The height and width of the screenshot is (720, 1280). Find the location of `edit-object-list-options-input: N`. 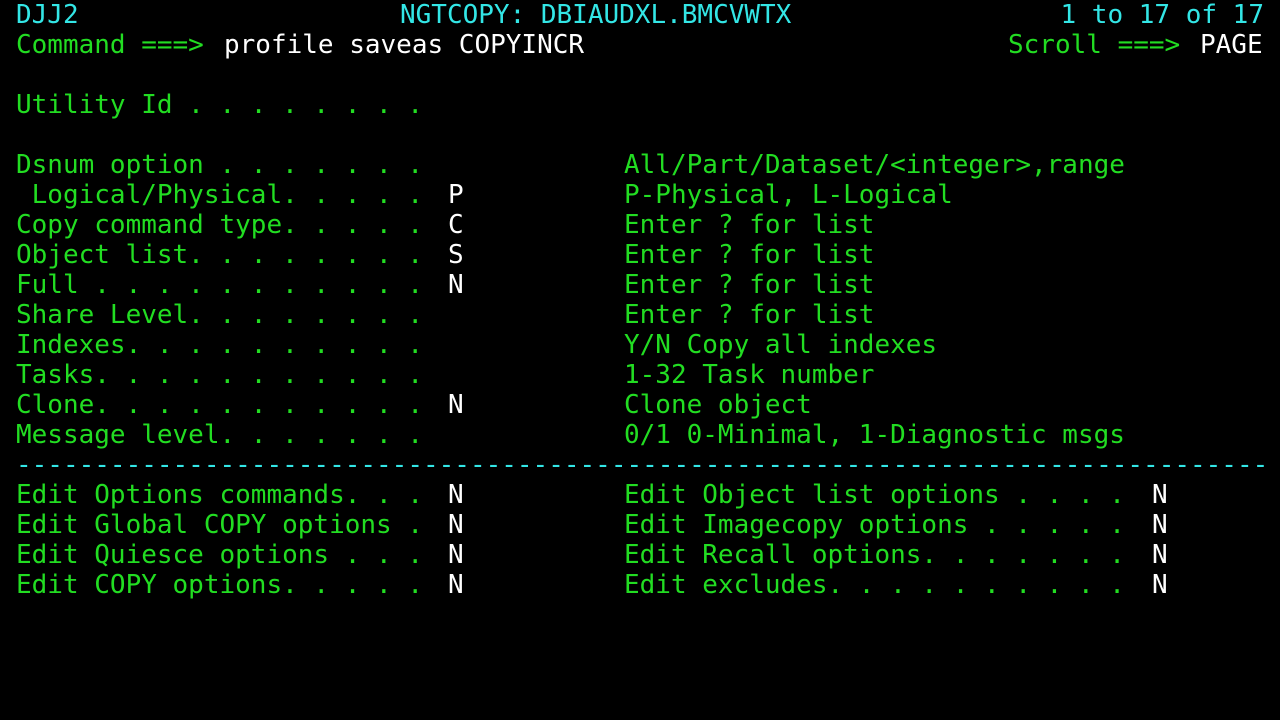

edit-object-list-options-input: N is located at coordinates (1160, 495).